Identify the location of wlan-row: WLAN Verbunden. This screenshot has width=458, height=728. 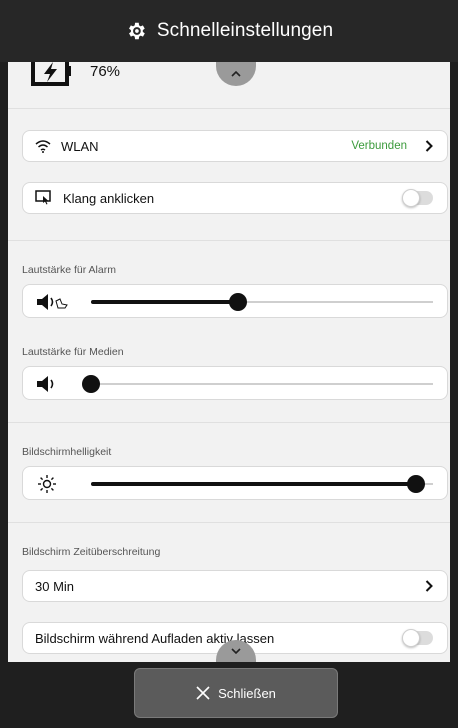
(235, 146).